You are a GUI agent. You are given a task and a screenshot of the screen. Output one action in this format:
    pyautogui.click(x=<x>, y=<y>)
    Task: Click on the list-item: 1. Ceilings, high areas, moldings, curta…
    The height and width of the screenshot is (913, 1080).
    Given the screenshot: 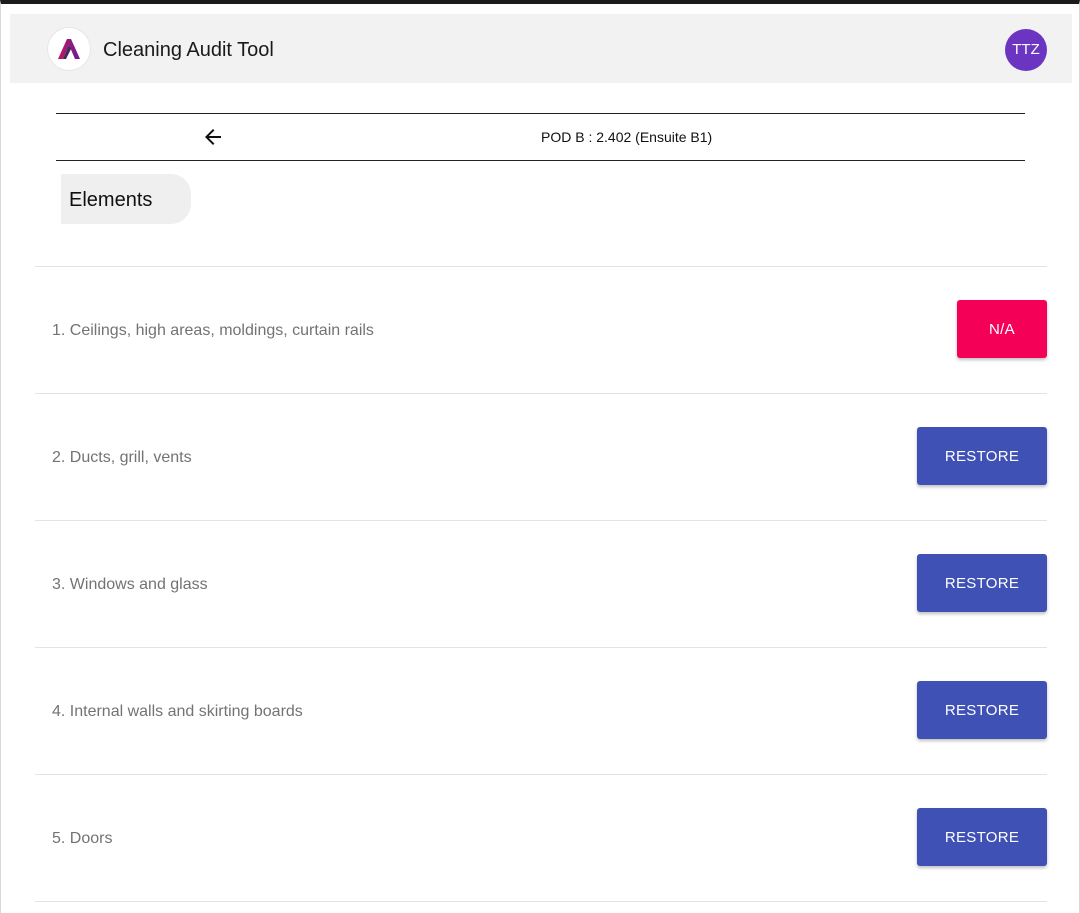 What is the action you would take?
    pyautogui.click(x=541, y=330)
    